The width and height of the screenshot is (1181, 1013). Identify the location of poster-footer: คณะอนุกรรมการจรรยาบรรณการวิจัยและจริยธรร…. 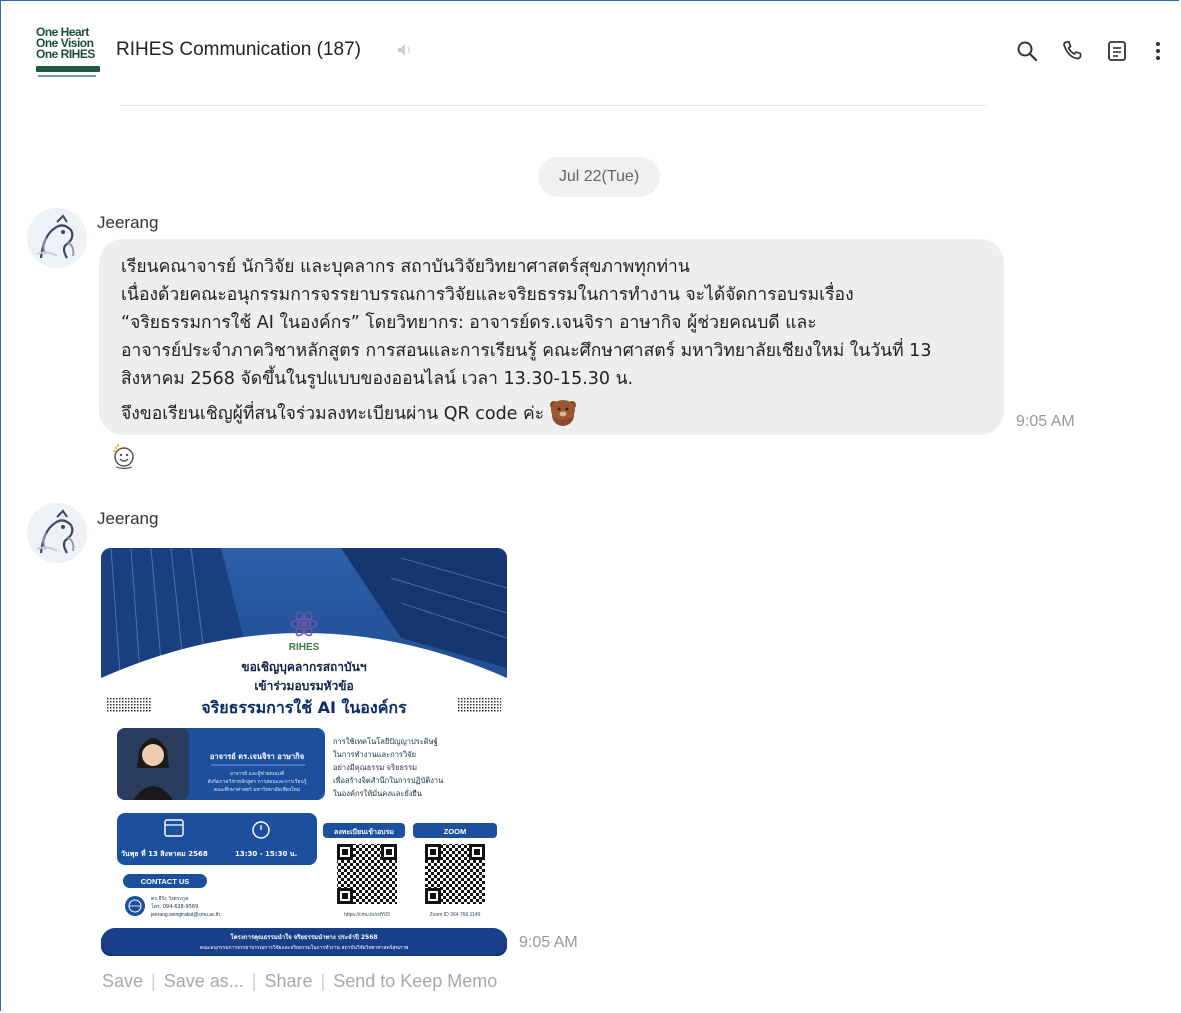
(304, 947).